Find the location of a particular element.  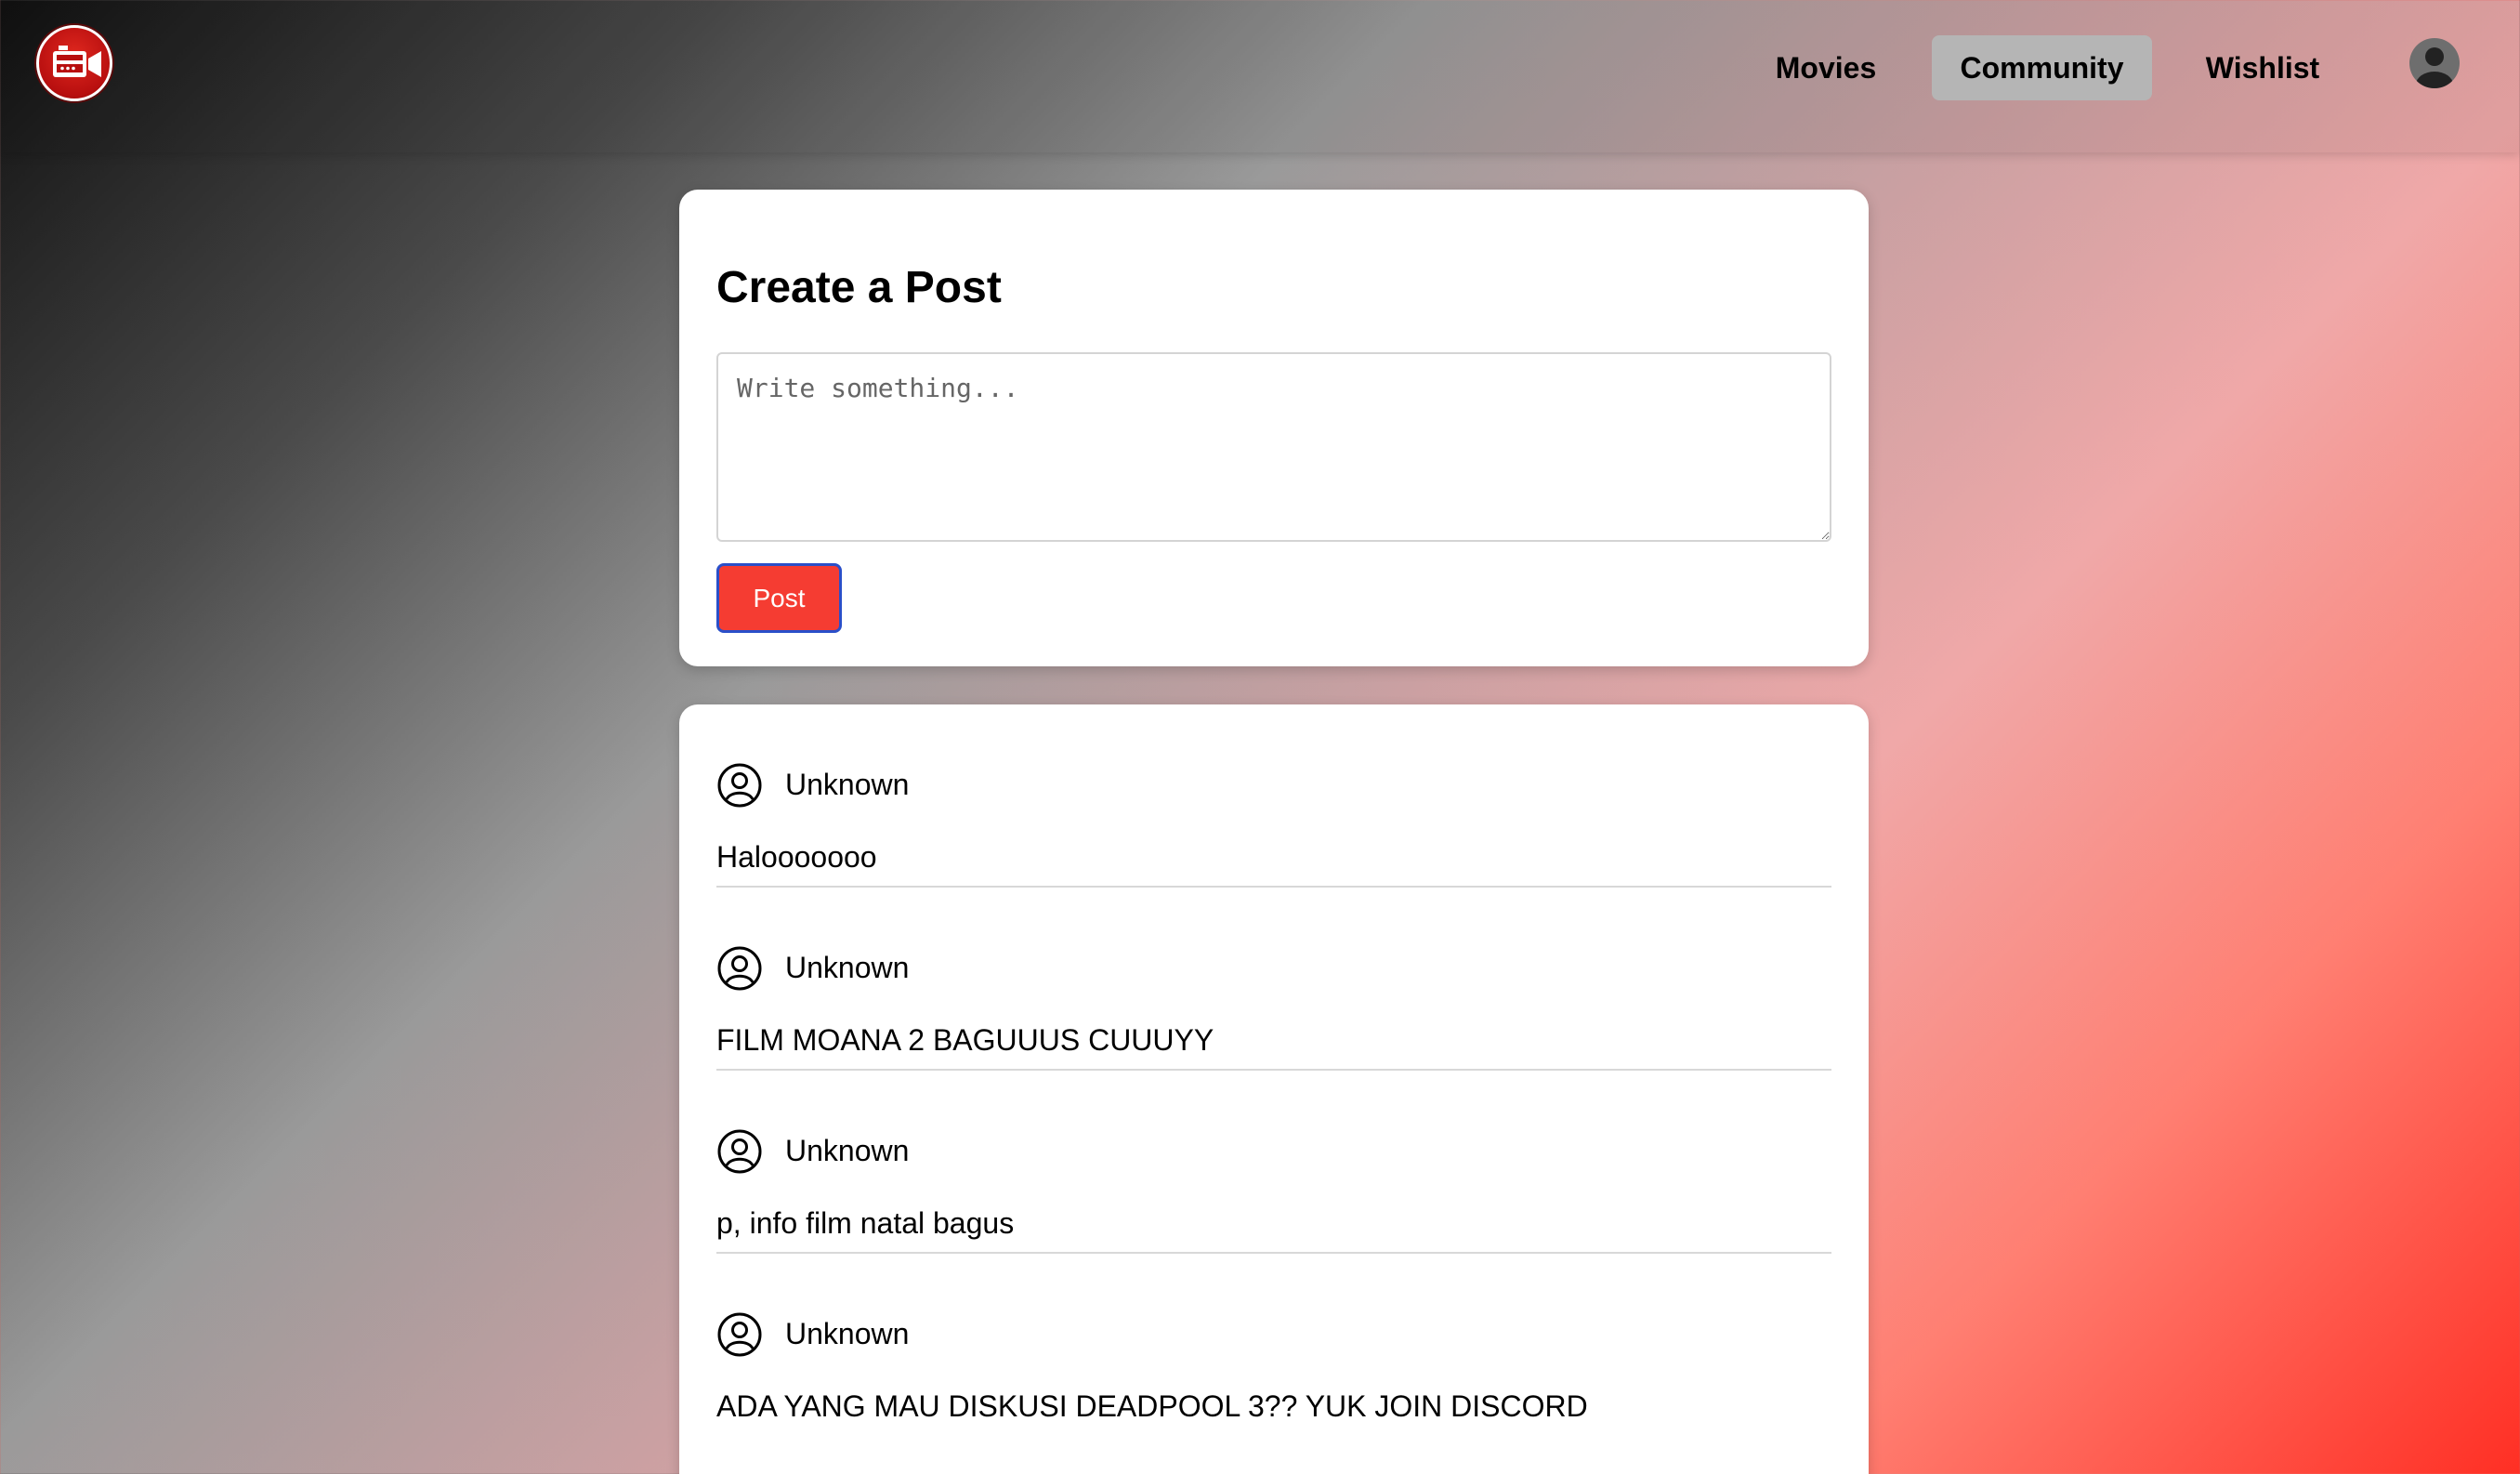

post-item: Unknown p, info film natal bagus is located at coordinates (1273, 1163).